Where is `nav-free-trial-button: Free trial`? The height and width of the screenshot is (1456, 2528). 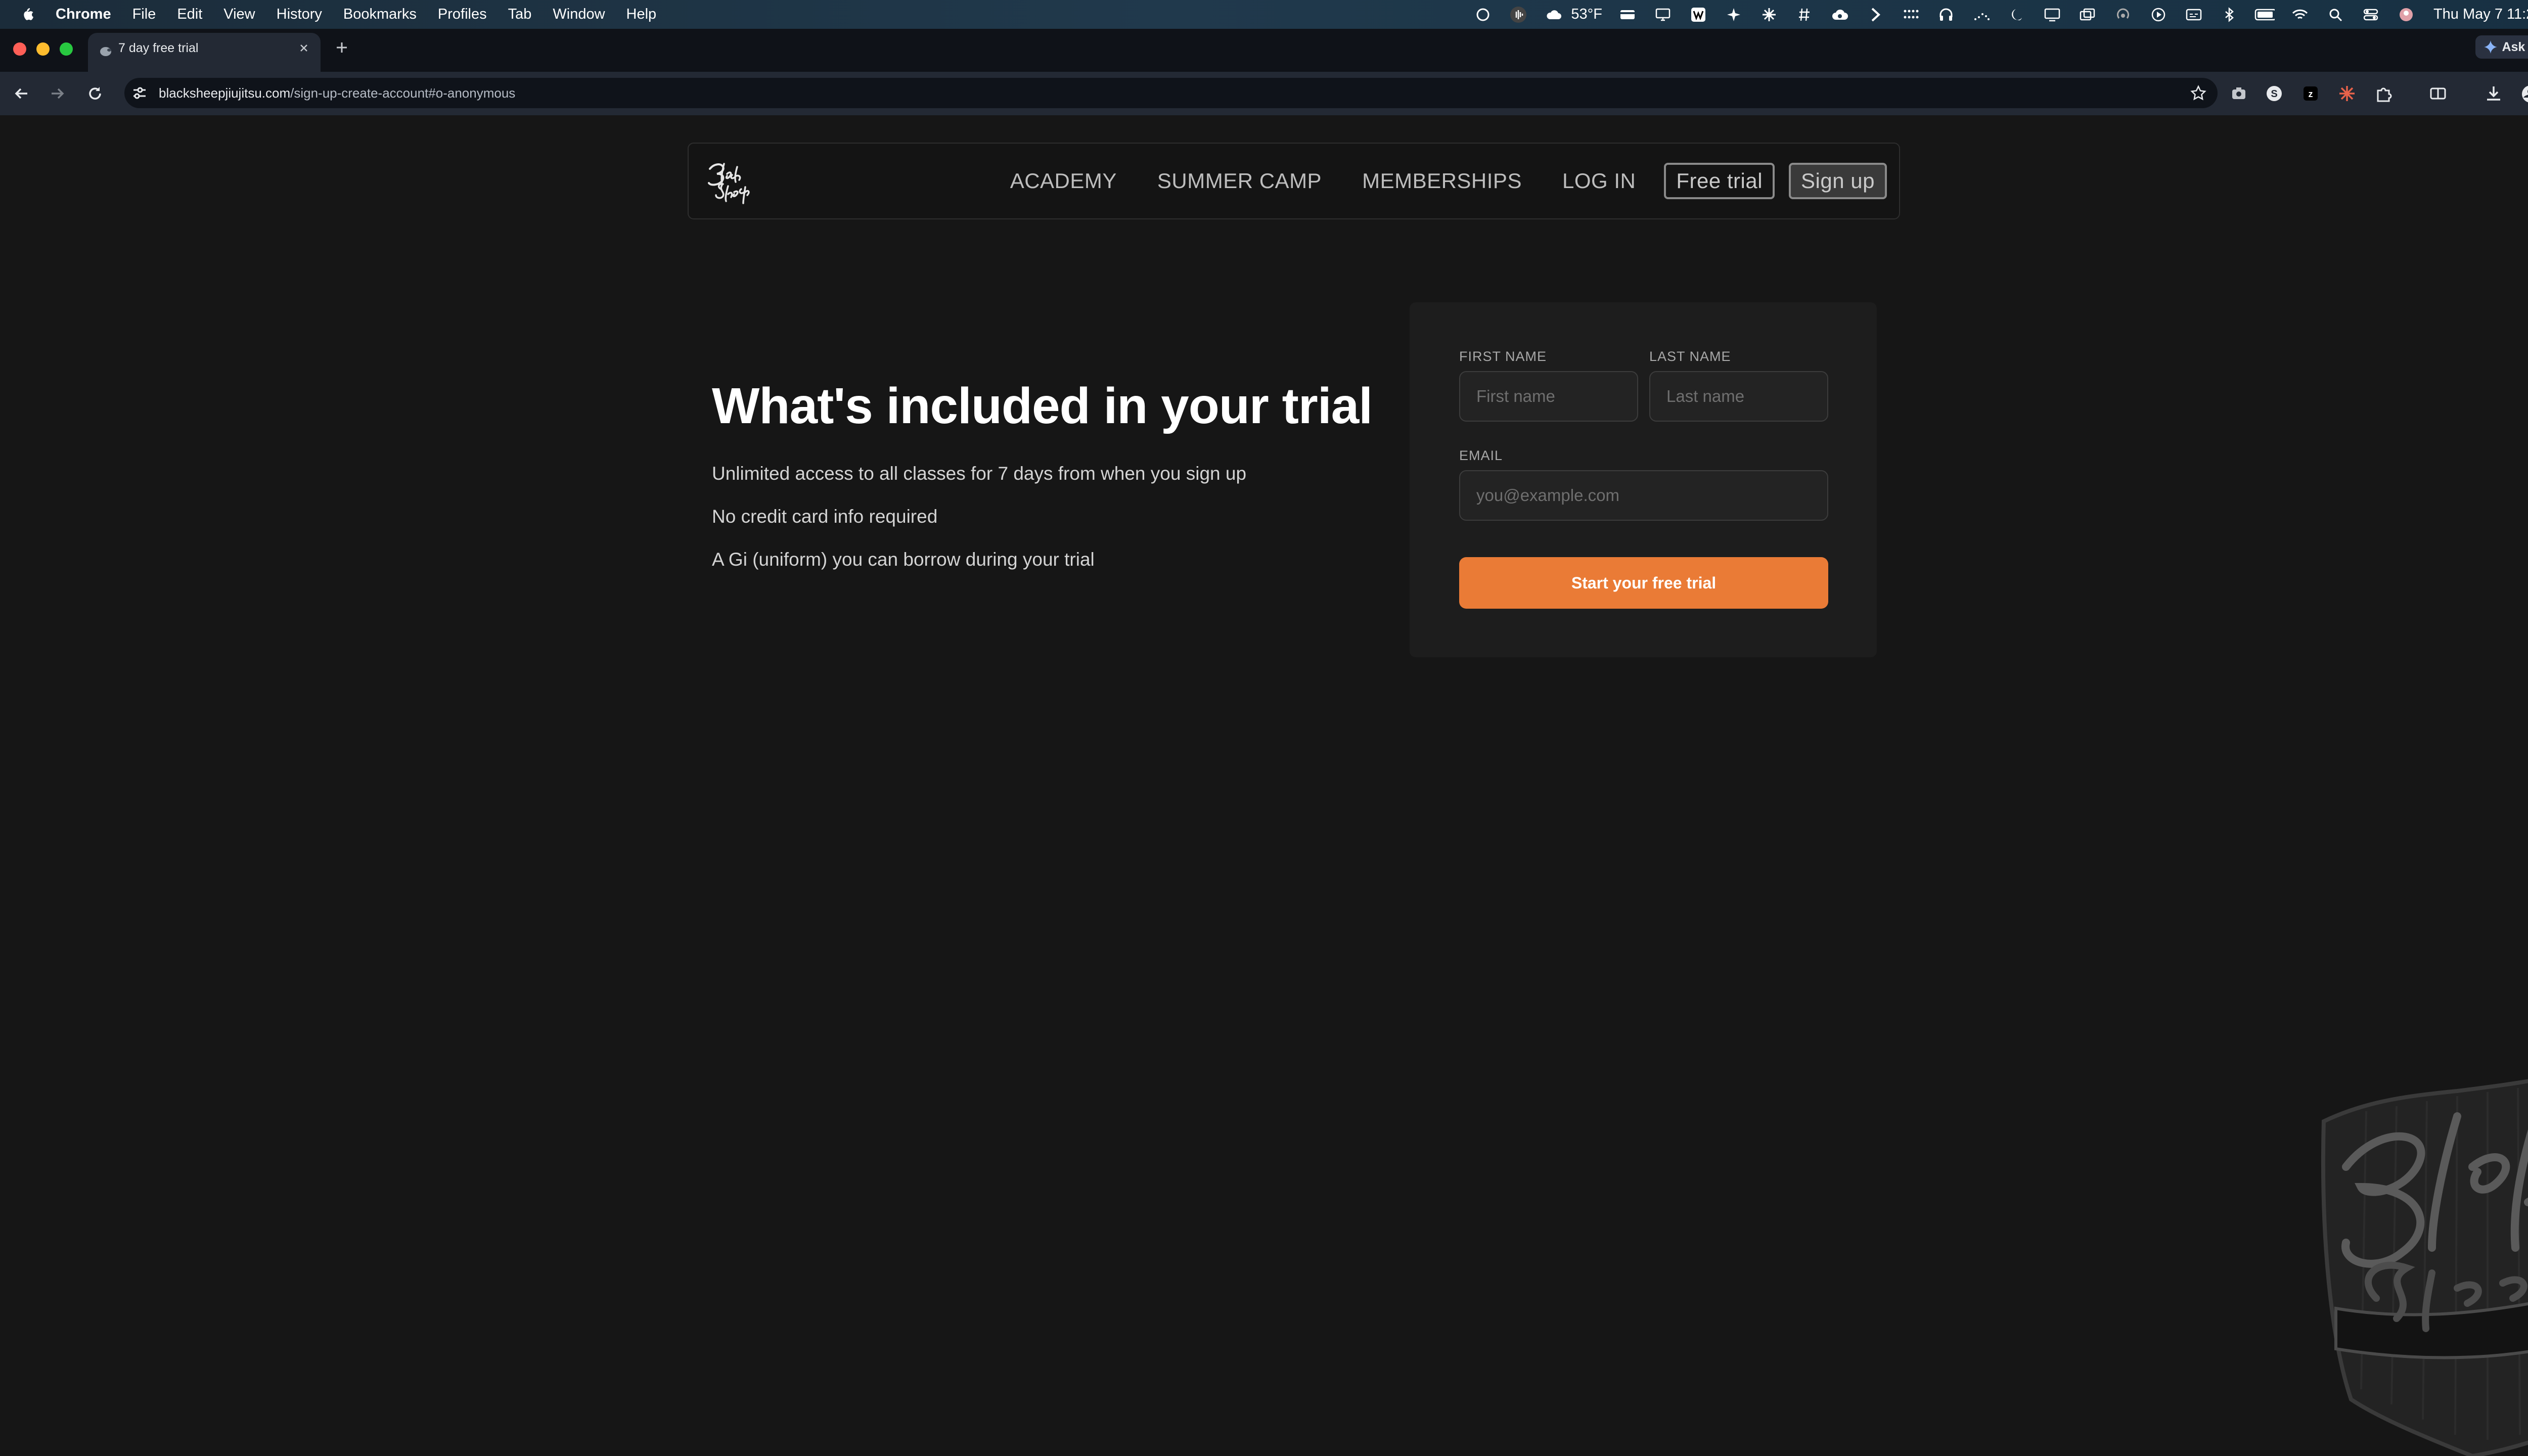 nav-free-trial-button: Free trial is located at coordinates (1720, 181).